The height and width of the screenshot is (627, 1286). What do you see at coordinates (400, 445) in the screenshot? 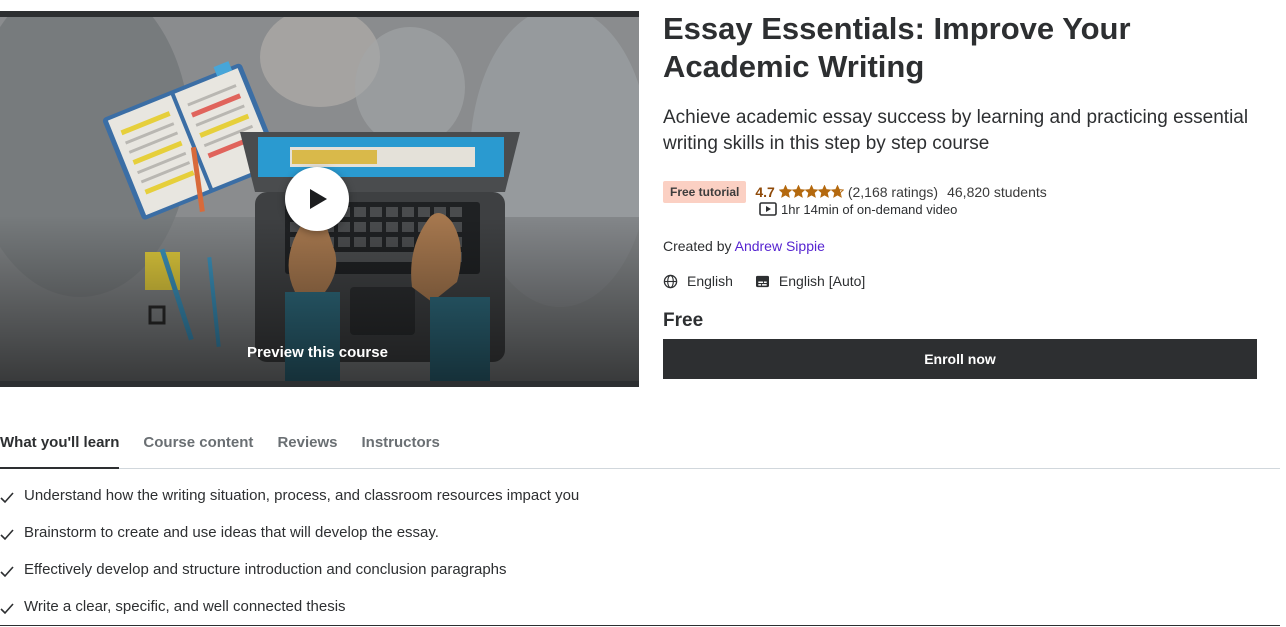
I see `tab-instructors: Instructors` at bounding box center [400, 445].